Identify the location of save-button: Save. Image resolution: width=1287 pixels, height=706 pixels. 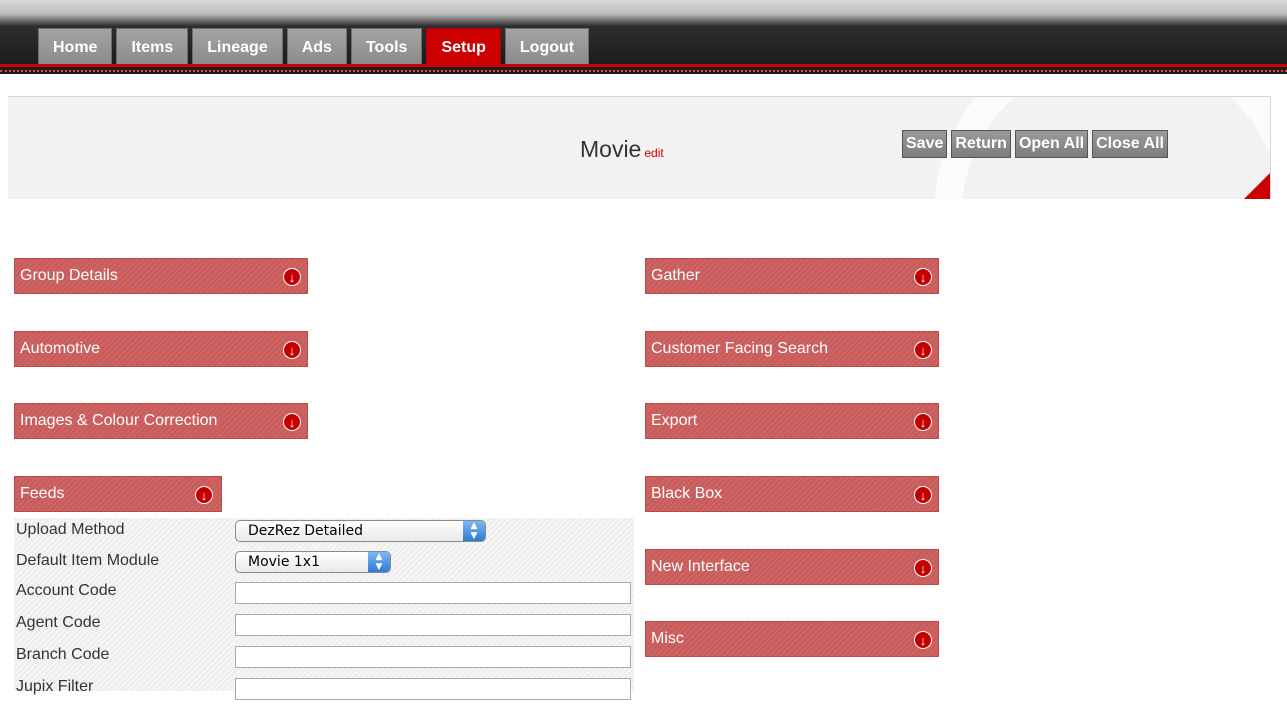
(925, 144).